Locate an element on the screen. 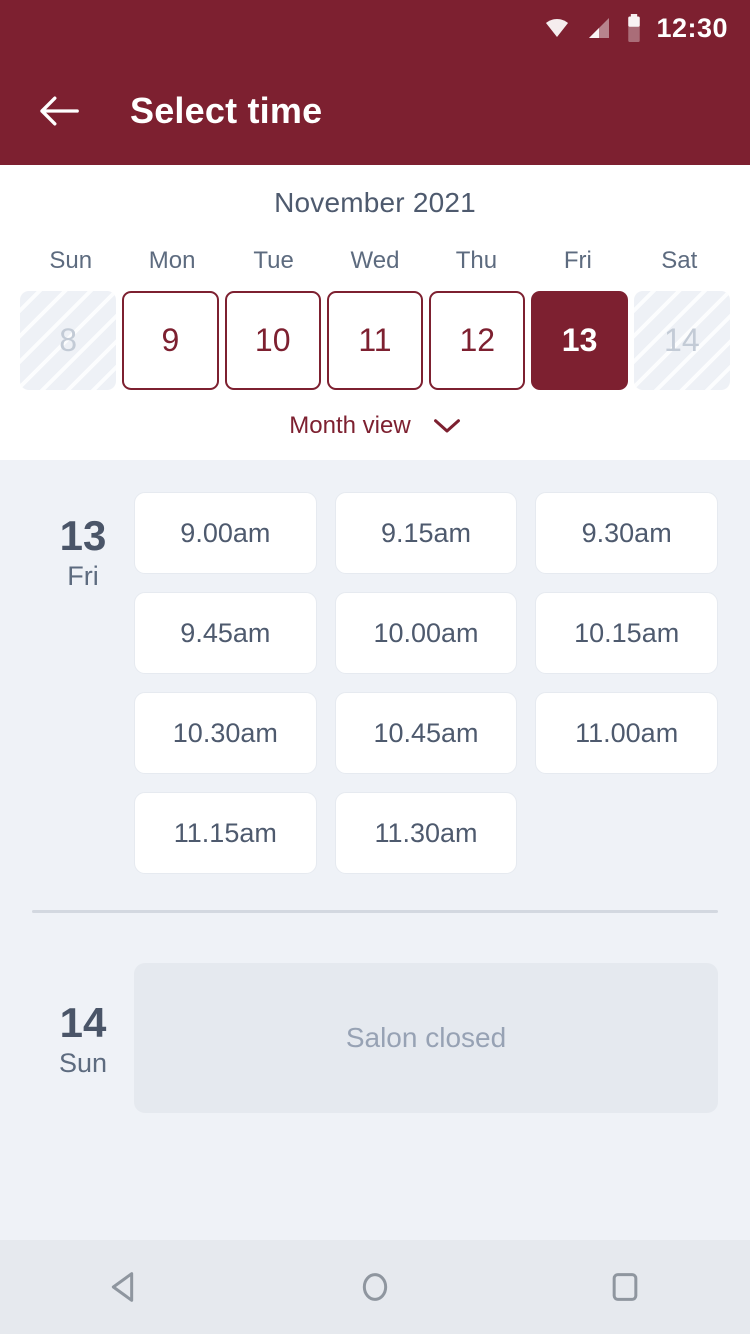 The width and height of the screenshot is (750, 1334). cellular-signal-icon is located at coordinates (599, 28).